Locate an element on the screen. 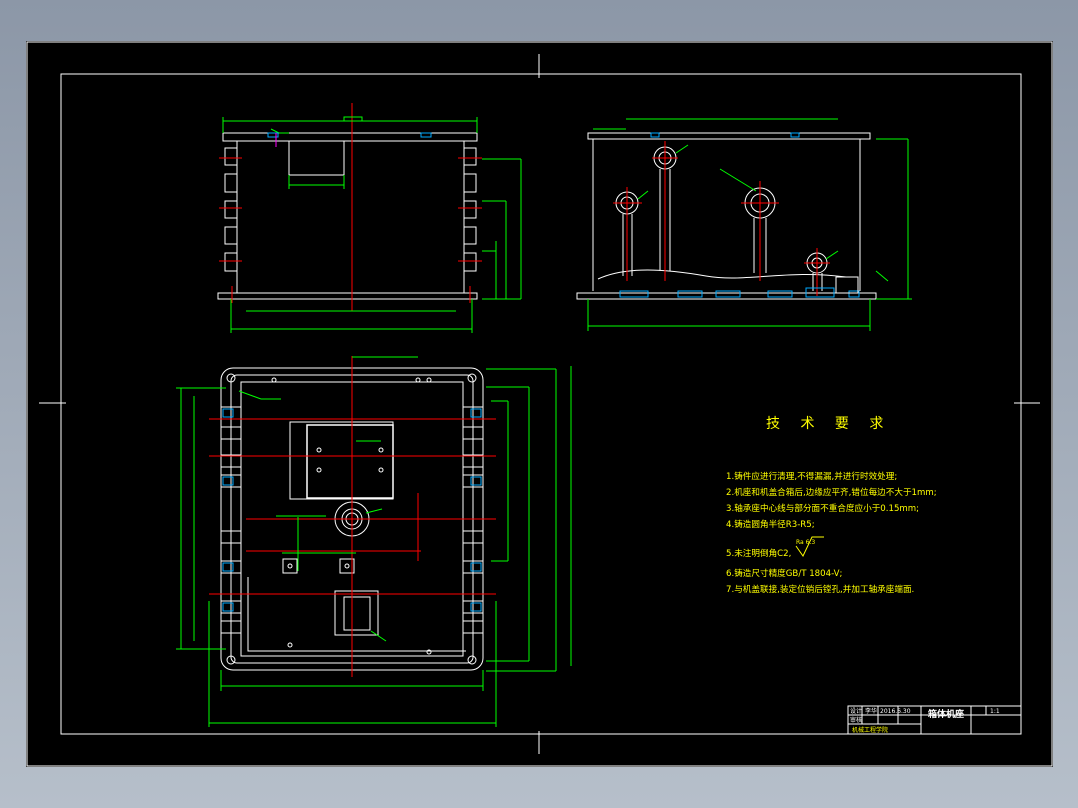 The image size is (1078, 808). designer-name: 李华 is located at coordinates (871, 711).